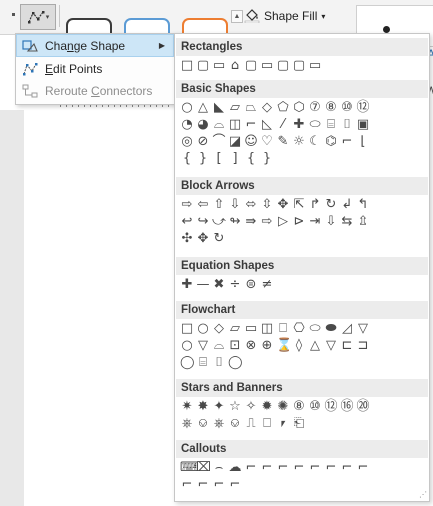  I want to click on shape-option: ✖, so click(219, 285).